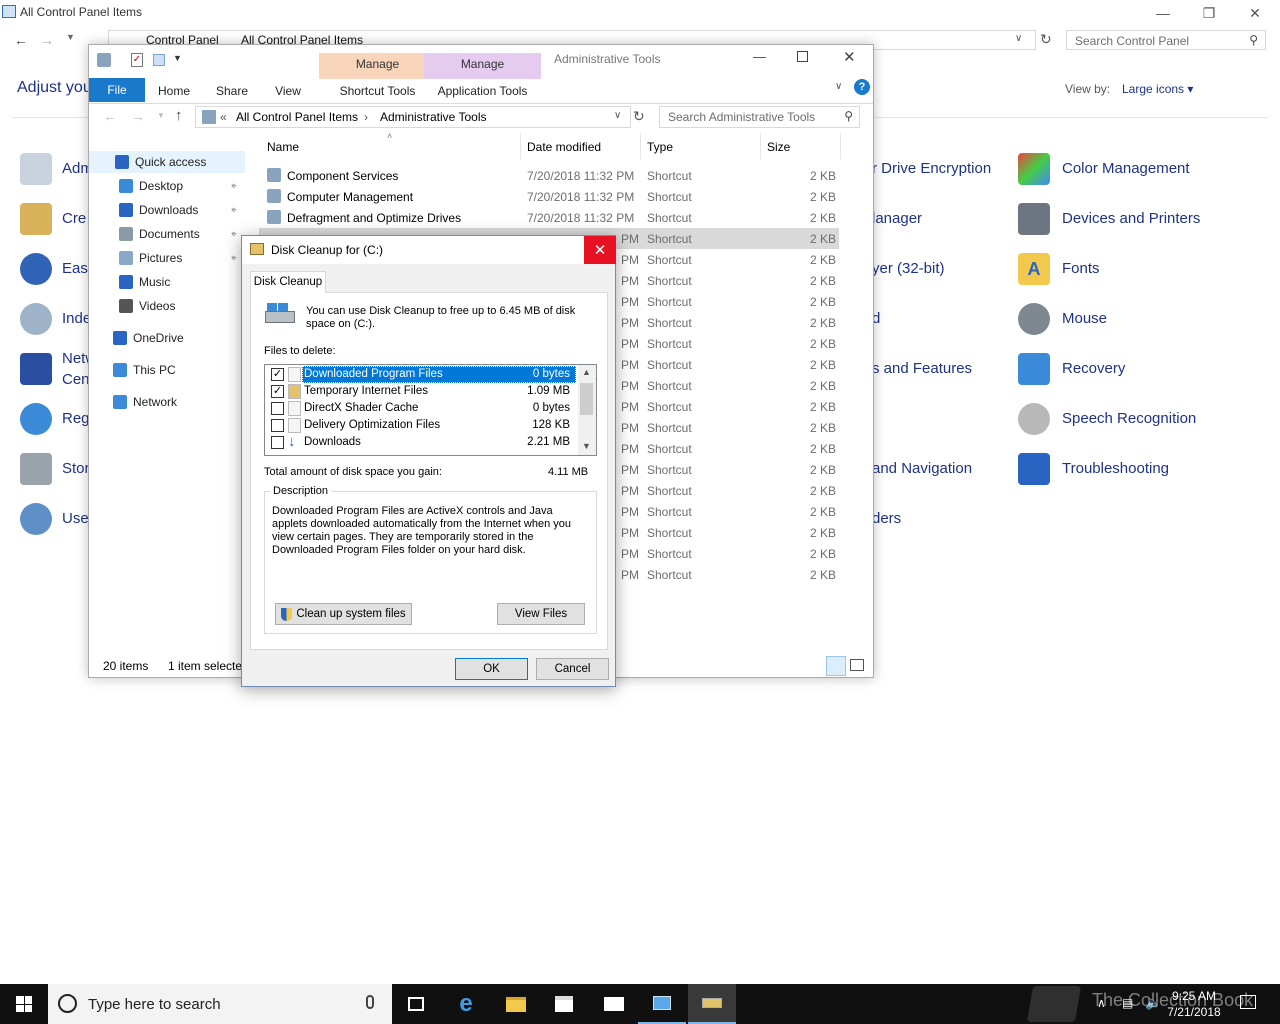 The image size is (1280, 1024). I want to click on edge-icon: e, so click(466, 1004).